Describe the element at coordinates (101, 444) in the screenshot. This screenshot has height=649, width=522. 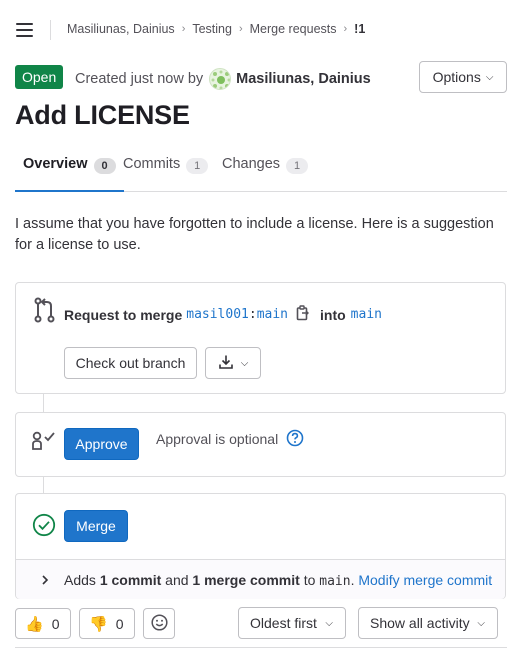
I see `approve-button: Approve` at that location.